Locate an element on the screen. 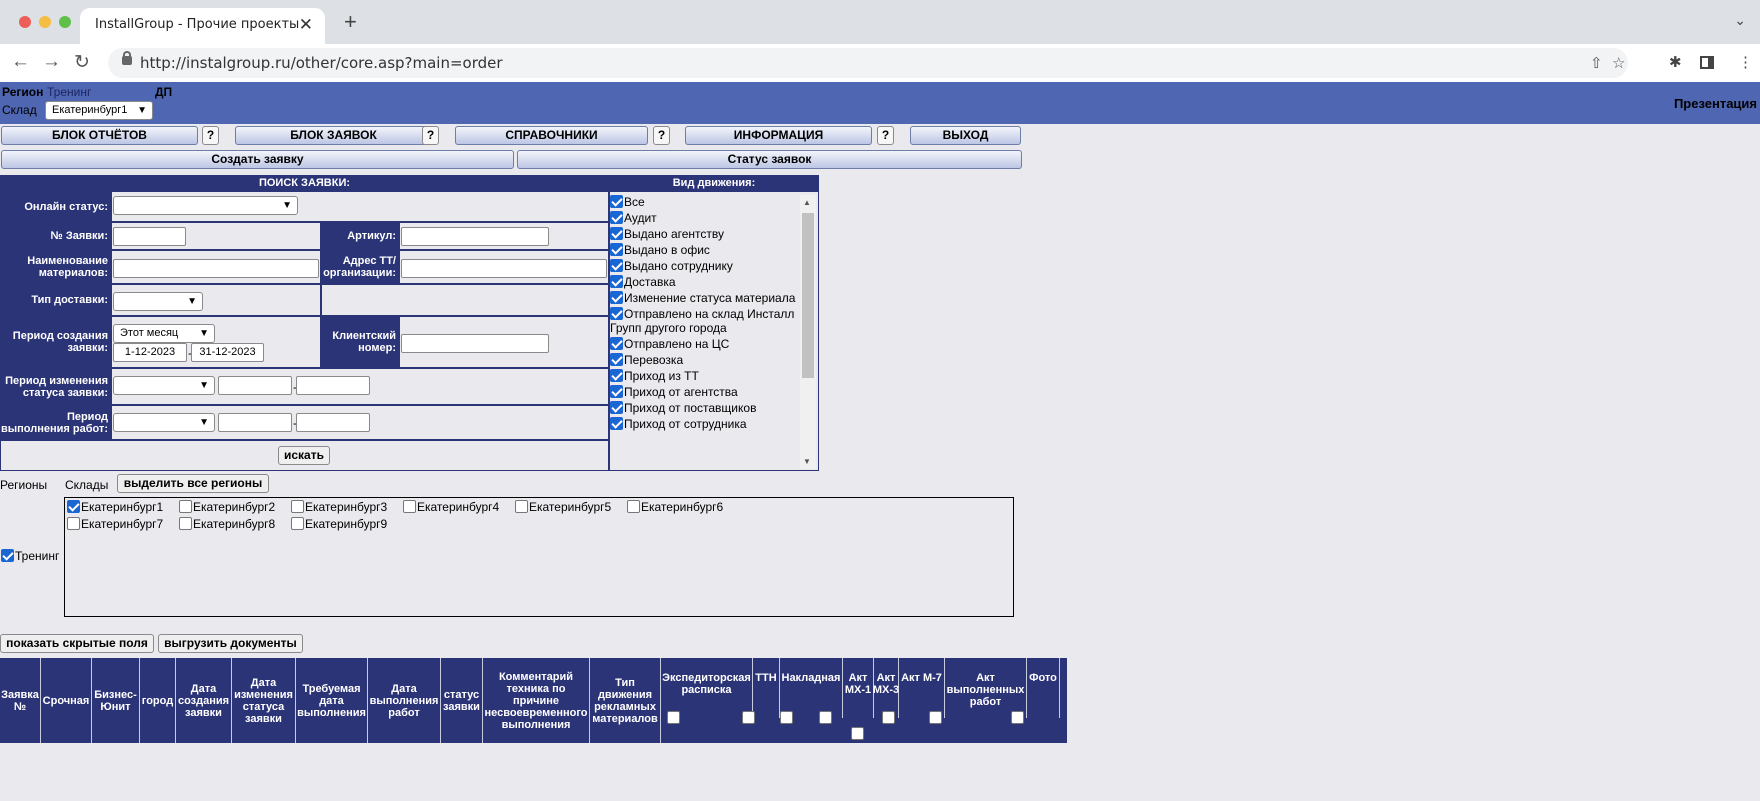  warehouse-item: Екатеринбург8 is located at coordinates (227, 524).